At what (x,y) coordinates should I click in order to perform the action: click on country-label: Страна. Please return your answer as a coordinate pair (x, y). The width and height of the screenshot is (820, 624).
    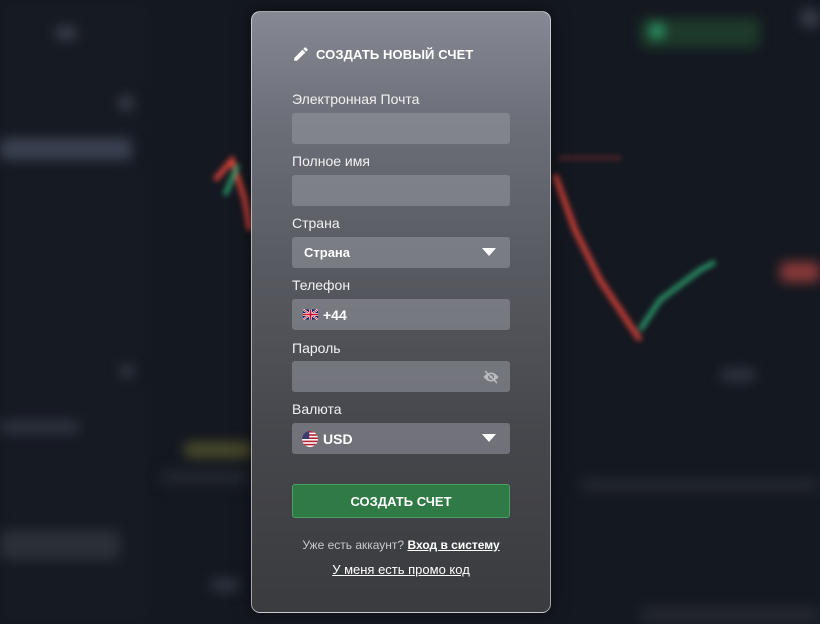
    Looking at the image, I should click on (316, 223).